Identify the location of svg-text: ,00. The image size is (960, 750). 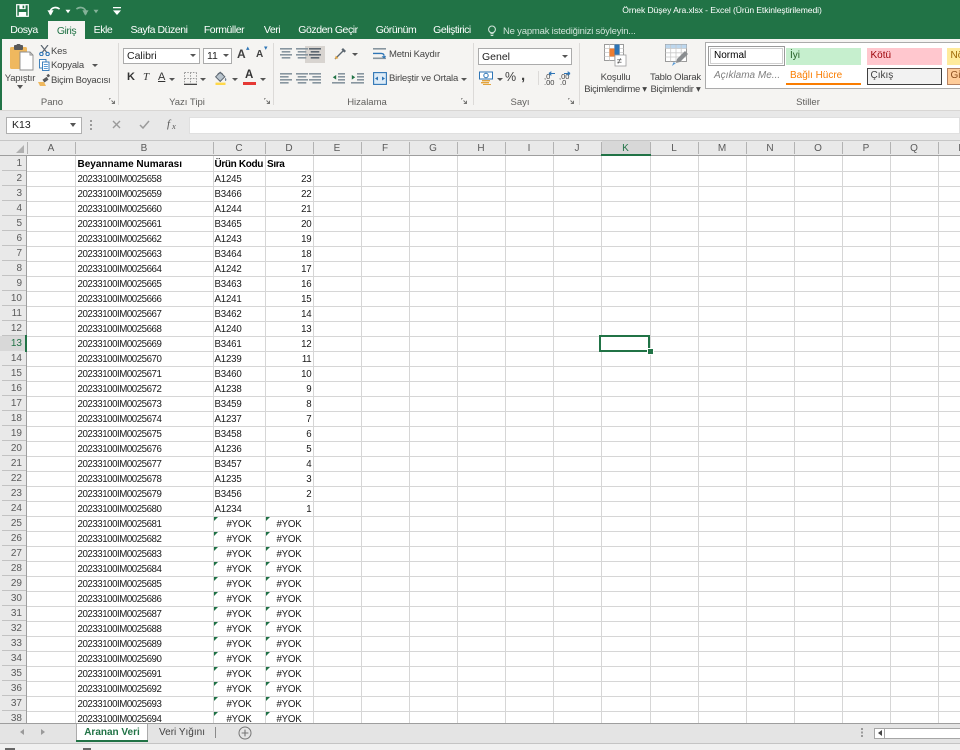
(549, 81).